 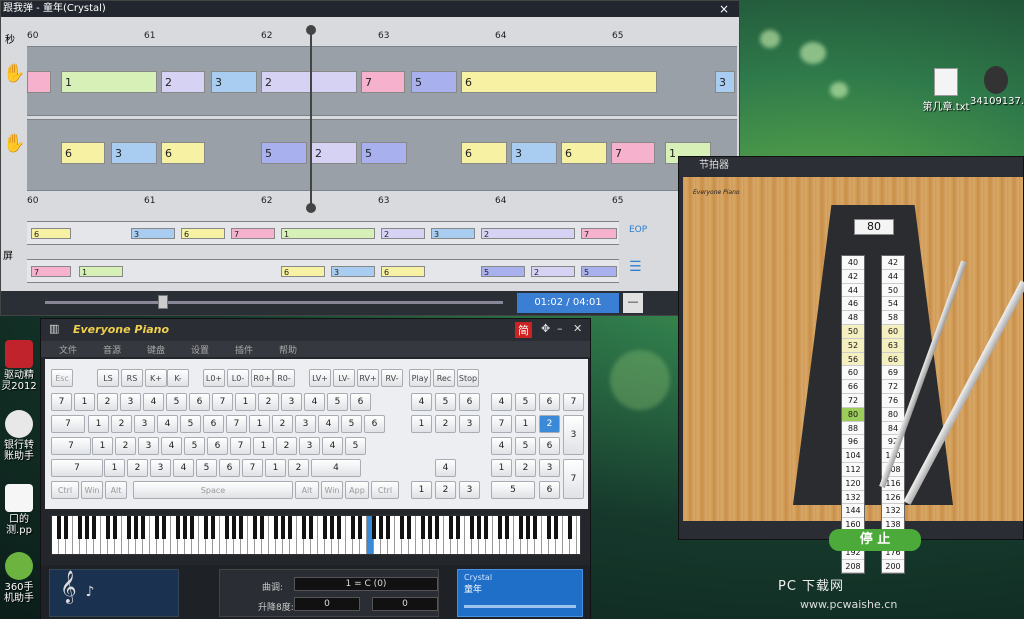 What do you see at coordinates (853, 567) in the screenshot?
I see `tempo-mark: 208` at bounding box center [853, 567].